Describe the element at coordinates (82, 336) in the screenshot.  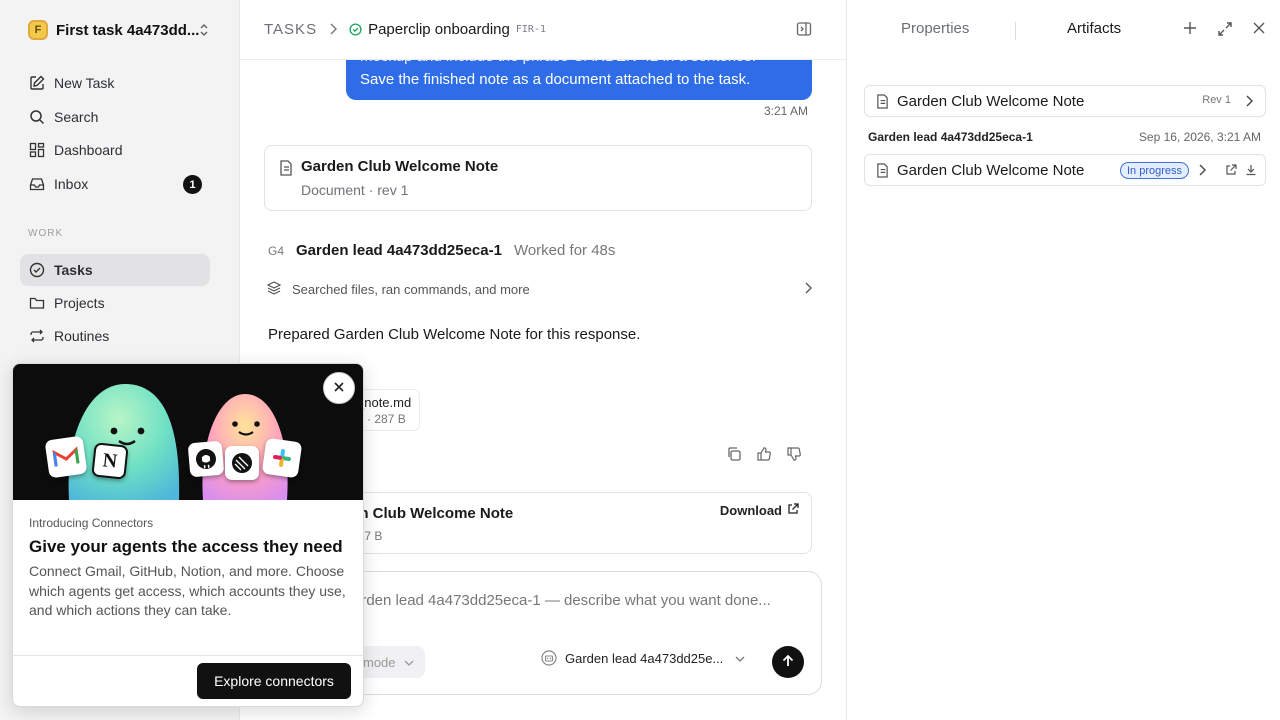
I see `nav-label: Routines` at that location.